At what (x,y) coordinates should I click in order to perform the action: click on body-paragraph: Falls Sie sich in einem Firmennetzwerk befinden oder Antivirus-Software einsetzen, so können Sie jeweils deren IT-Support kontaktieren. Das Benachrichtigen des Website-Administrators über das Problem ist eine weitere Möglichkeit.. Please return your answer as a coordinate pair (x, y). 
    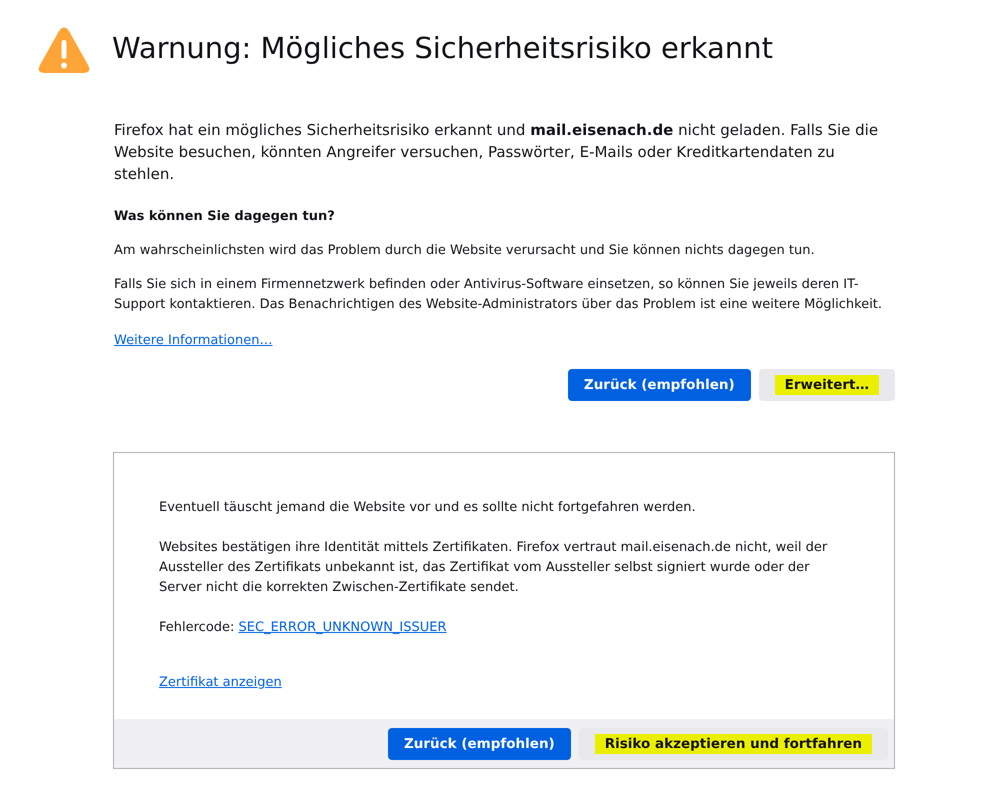
    Looking at the image, I should click on (499, 295).